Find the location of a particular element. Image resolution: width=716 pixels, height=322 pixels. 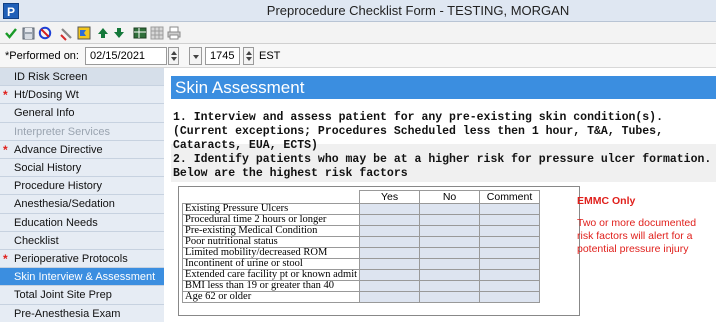

table-row: Procedural time 2 hours or longer is located at coordinates (361, 220).